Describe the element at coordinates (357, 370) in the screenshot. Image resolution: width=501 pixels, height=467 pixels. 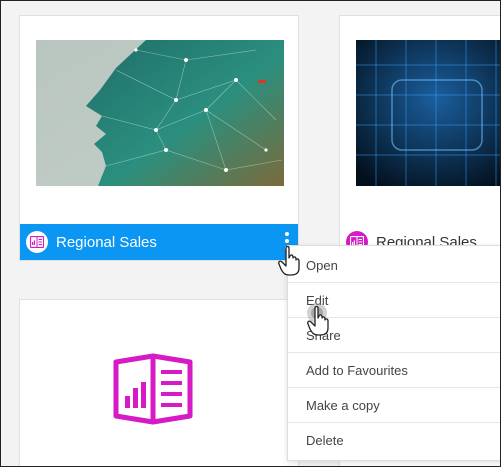
I see `menu-item-label: Add to Favourites` at that location.